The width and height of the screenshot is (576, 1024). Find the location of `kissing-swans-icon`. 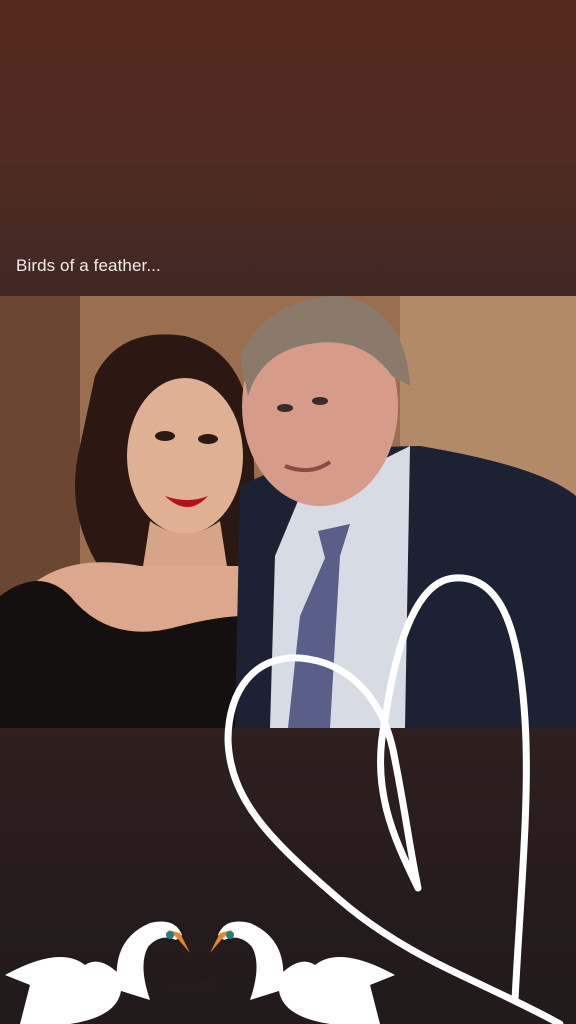

kissing-swans-icon is located at coordinates (200, 972).